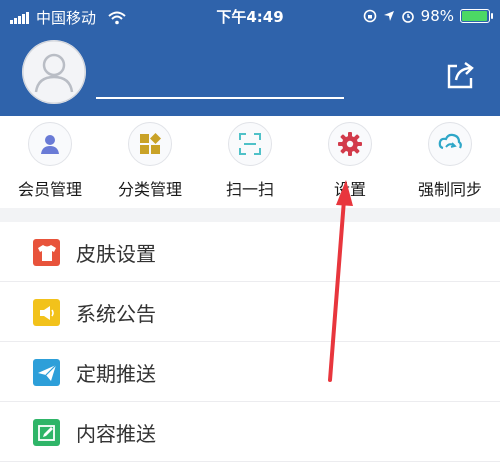 Image resolution: width=500 pixels, height=462 pixels. What do you see at coordinates (250, 215) in the screenshot?
I see `section-divider` at bounding box center [250, 215].